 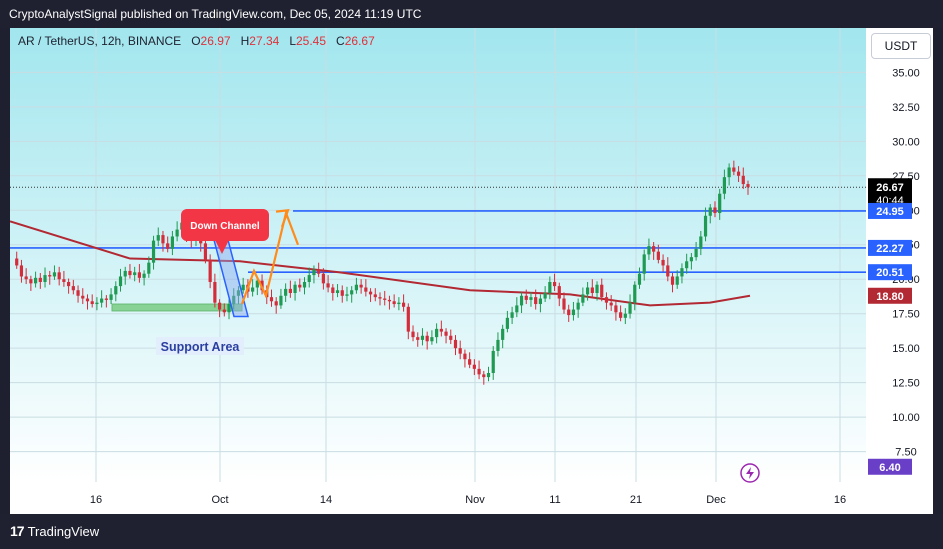 I want to click on low-value: 25.45, so click(x=311, y=41).